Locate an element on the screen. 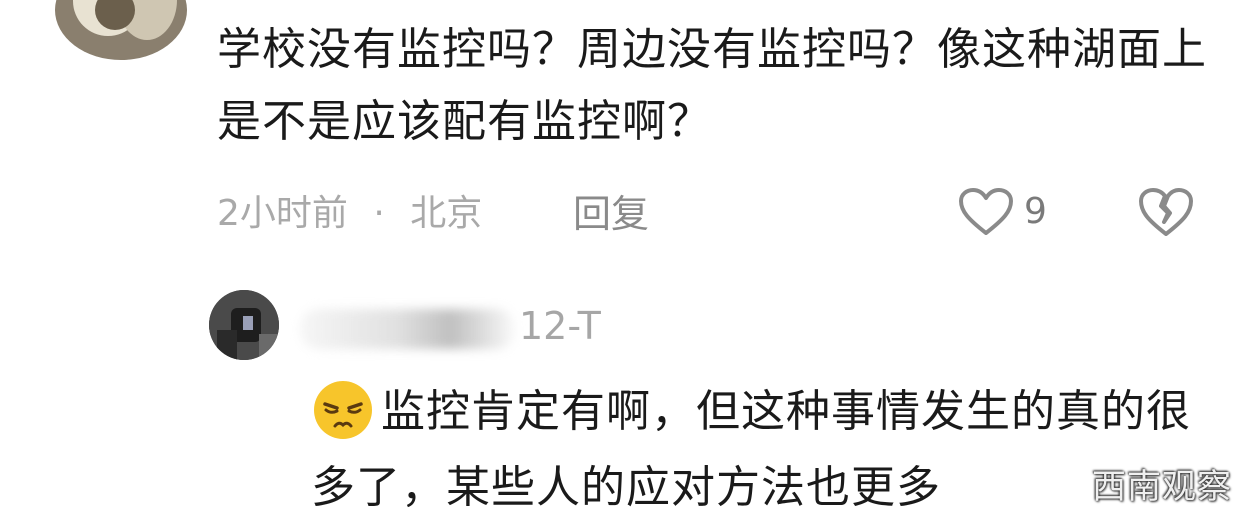  squinting-face-emoji is located at coordinates (343, 410).